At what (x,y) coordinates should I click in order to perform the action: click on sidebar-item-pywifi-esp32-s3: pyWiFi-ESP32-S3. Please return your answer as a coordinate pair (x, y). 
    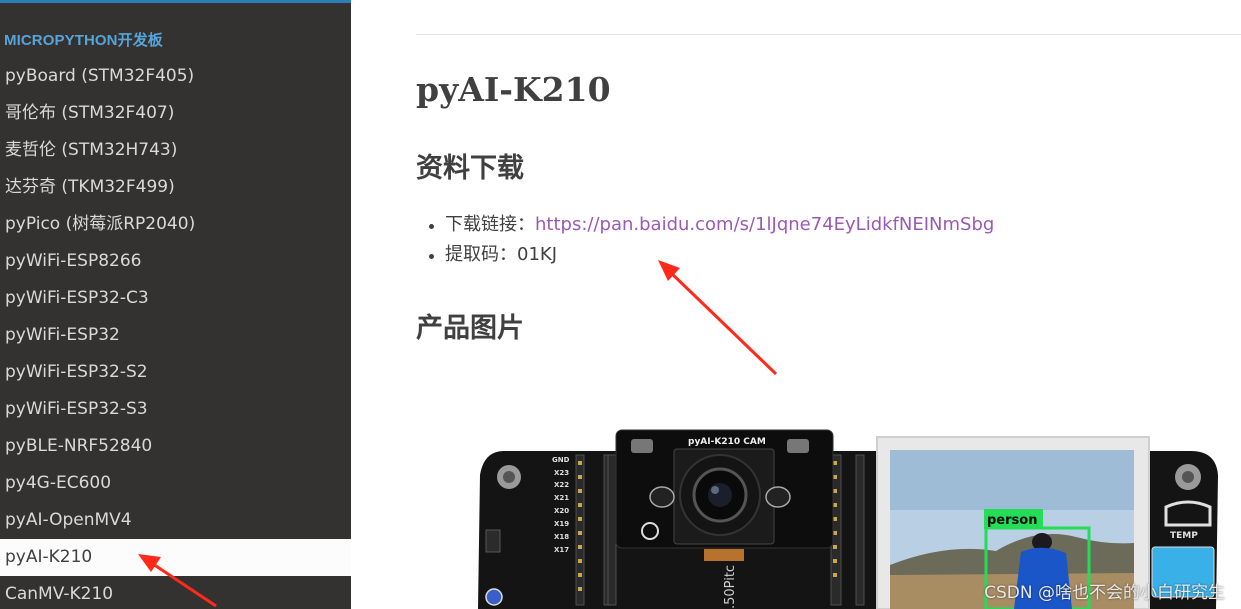
    Looking at the image, I should click on (175, 409).